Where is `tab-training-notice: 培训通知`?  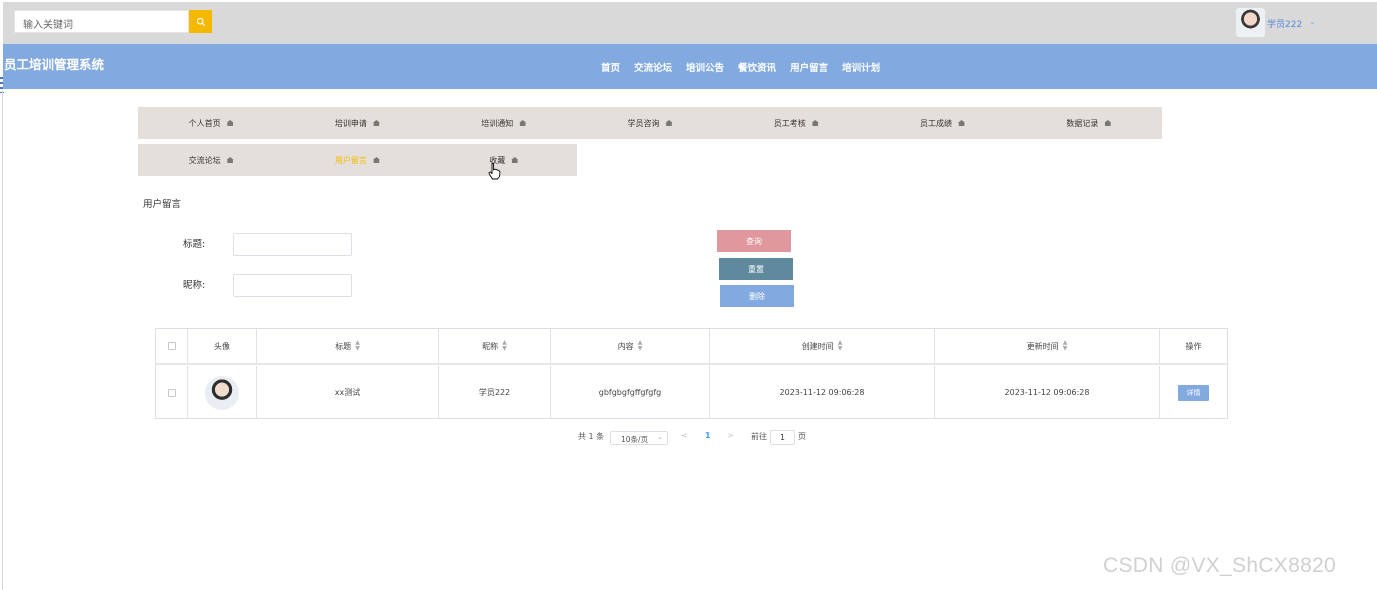 tab-training-notice: 培训通知 is located at coordinates (504, 123).